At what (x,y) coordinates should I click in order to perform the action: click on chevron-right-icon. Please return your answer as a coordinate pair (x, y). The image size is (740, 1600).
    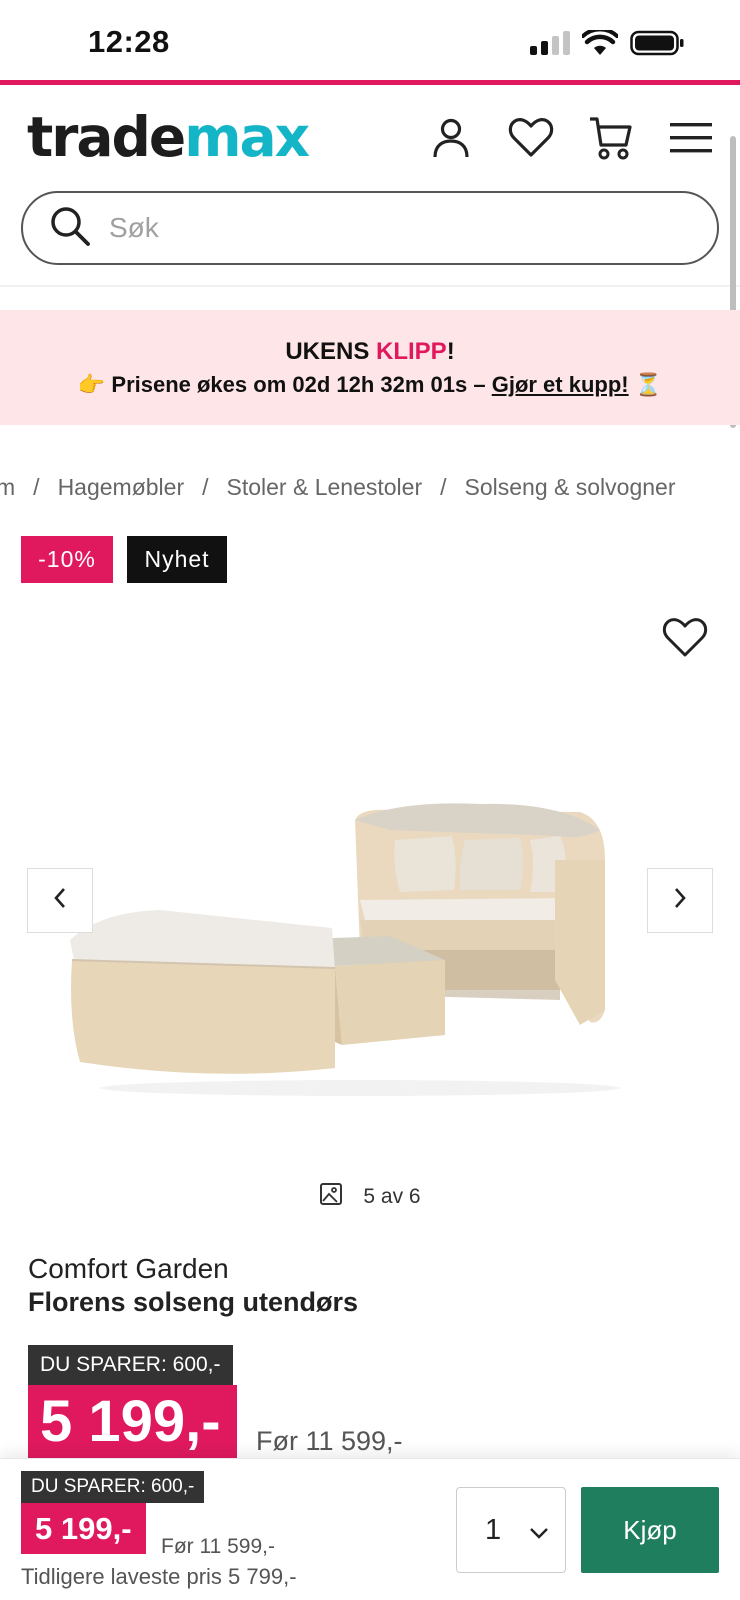
    Looking at the image, I should click on (680, 900).